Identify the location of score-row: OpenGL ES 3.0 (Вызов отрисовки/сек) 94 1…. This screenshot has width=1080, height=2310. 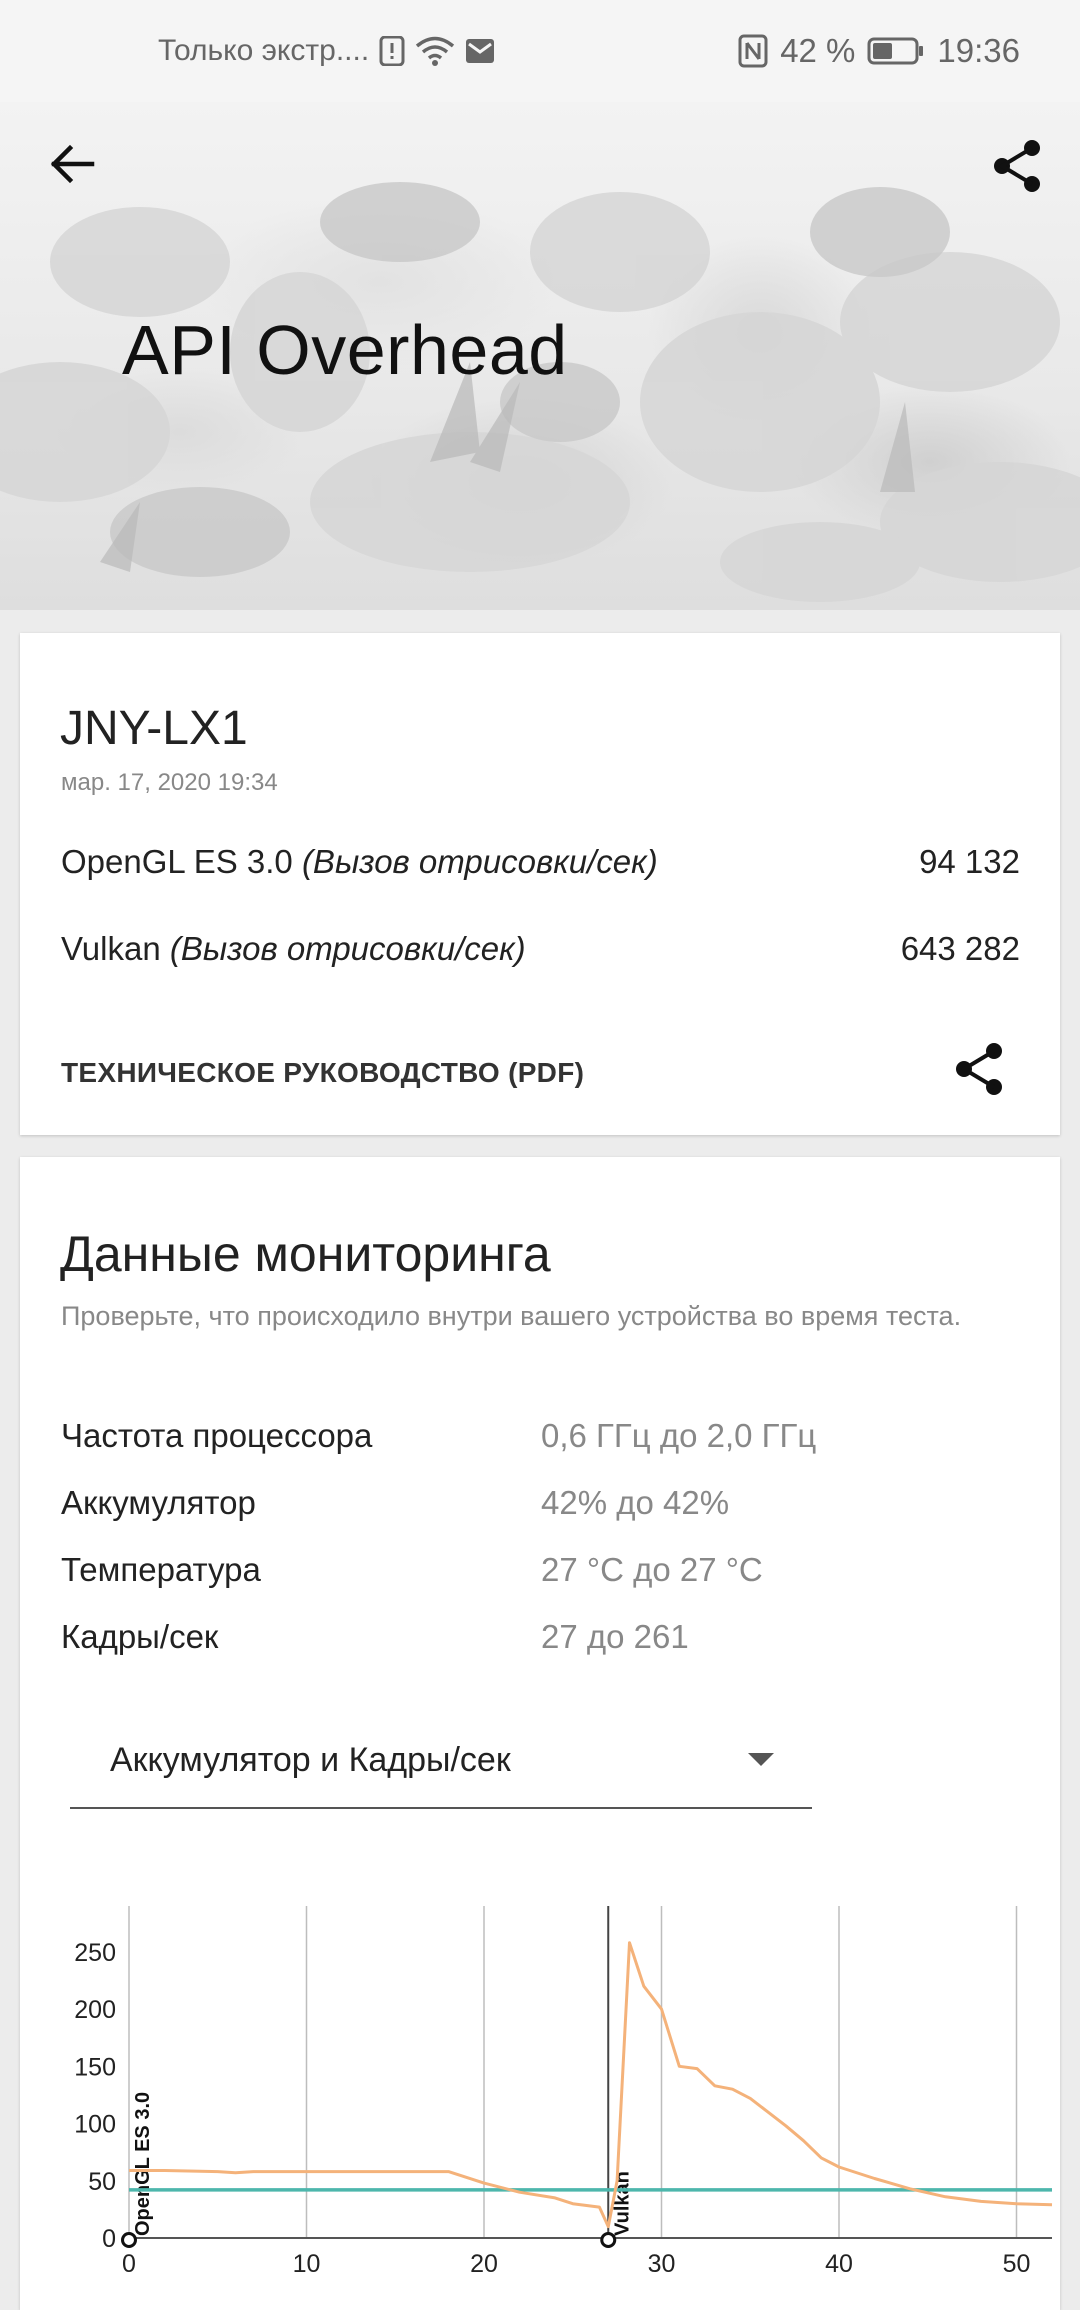
(540, 862).